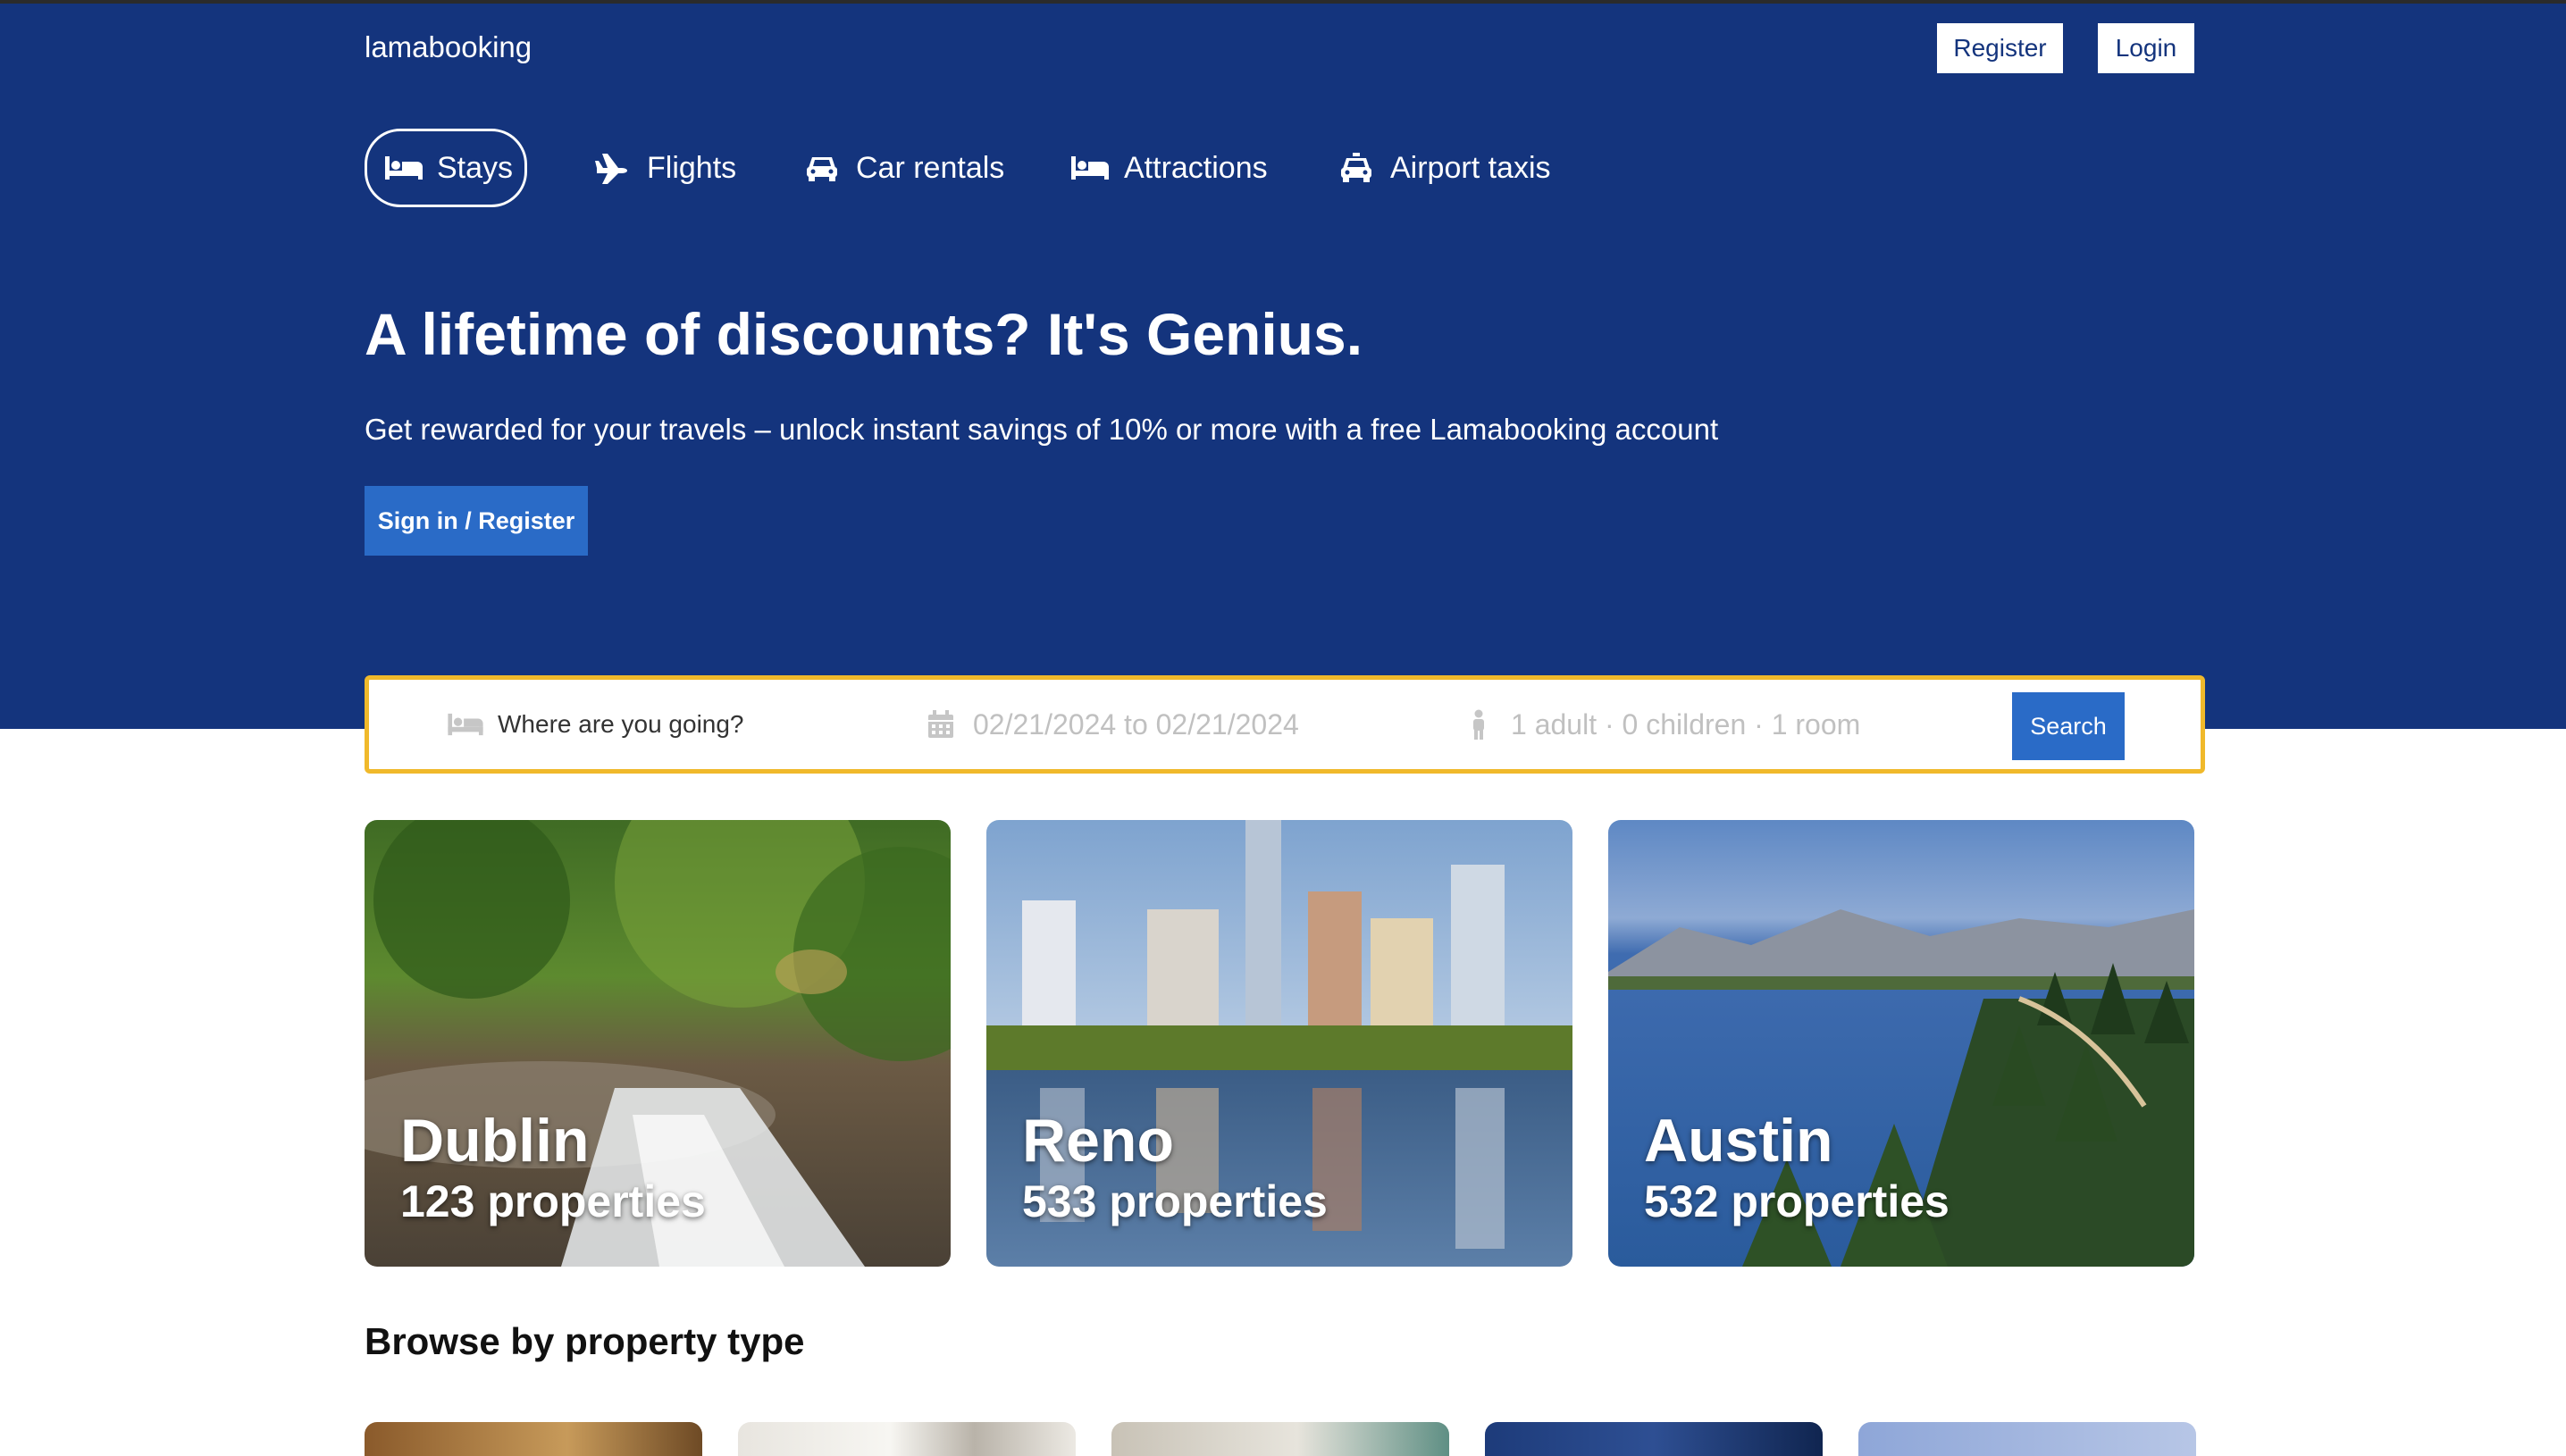  I want to click on nav-item-attractions: Attractions, so click(1169, 168).